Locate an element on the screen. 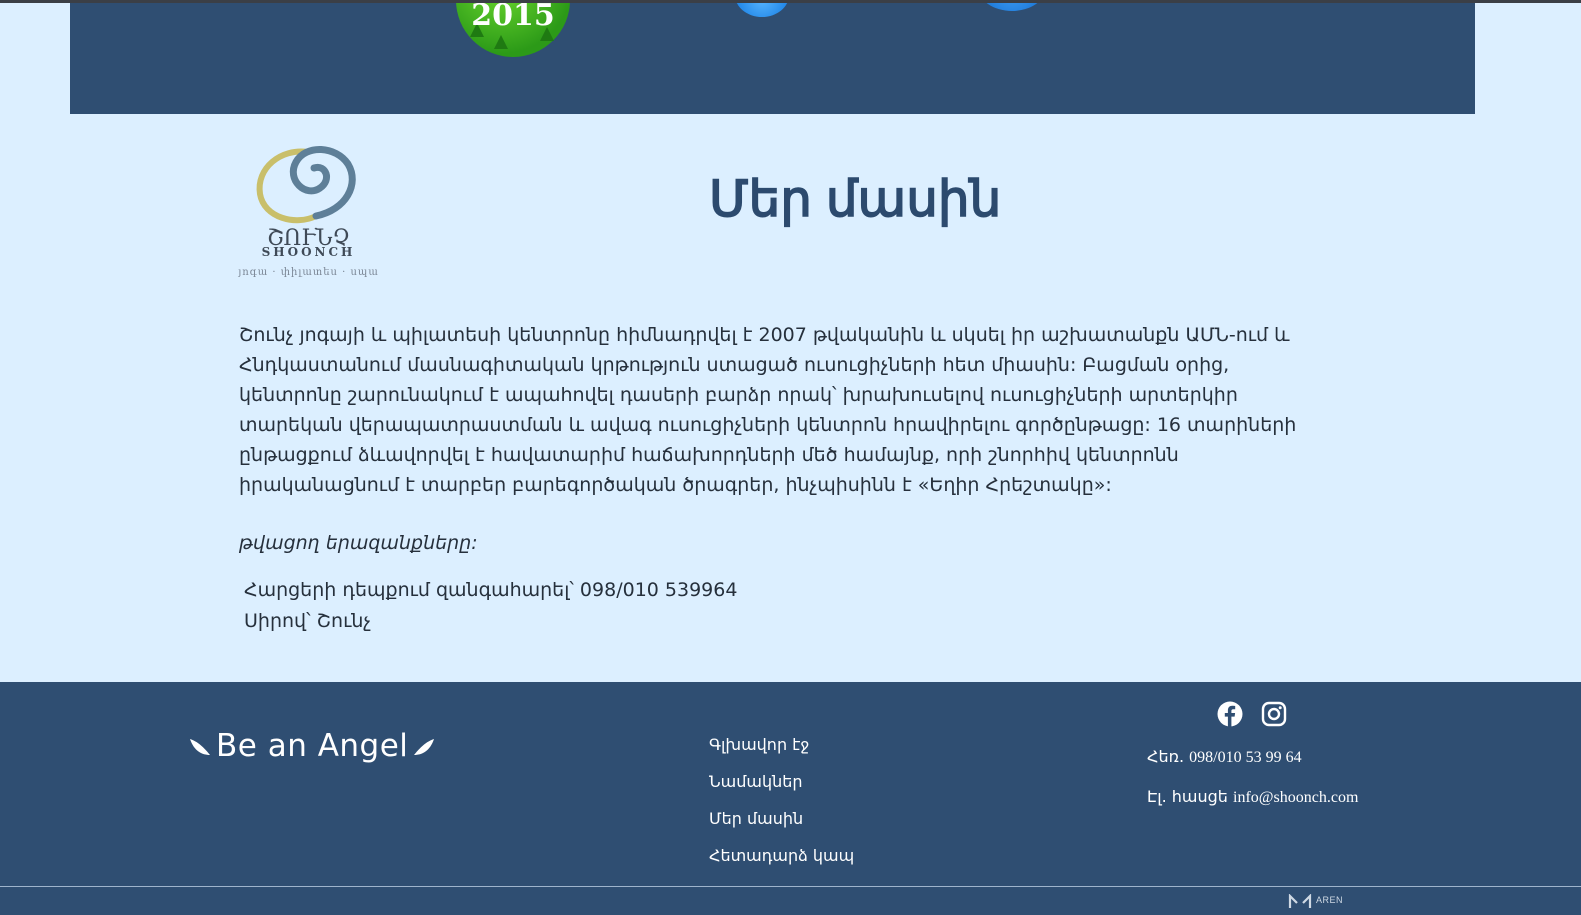 This screenshot has height=915, width=1581. email-address: info@shoonch.com is located at coordinates (1295, 797).